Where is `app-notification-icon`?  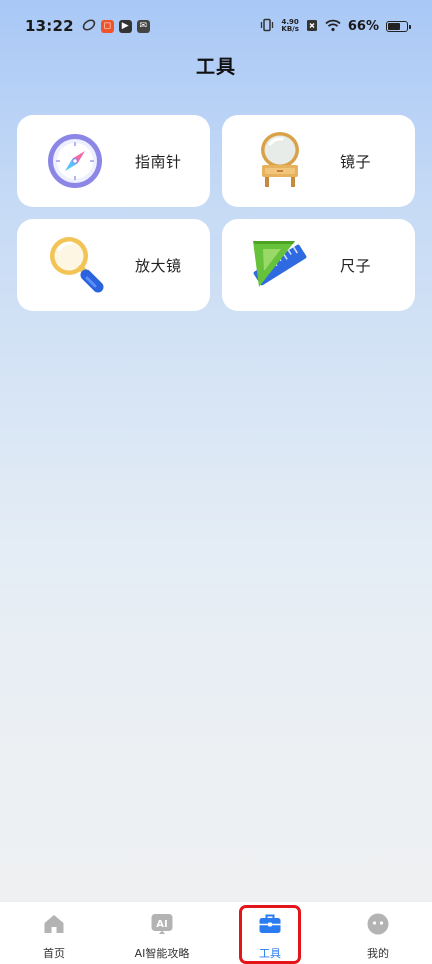
app-notification-icon is located at coordinates (89, 26).